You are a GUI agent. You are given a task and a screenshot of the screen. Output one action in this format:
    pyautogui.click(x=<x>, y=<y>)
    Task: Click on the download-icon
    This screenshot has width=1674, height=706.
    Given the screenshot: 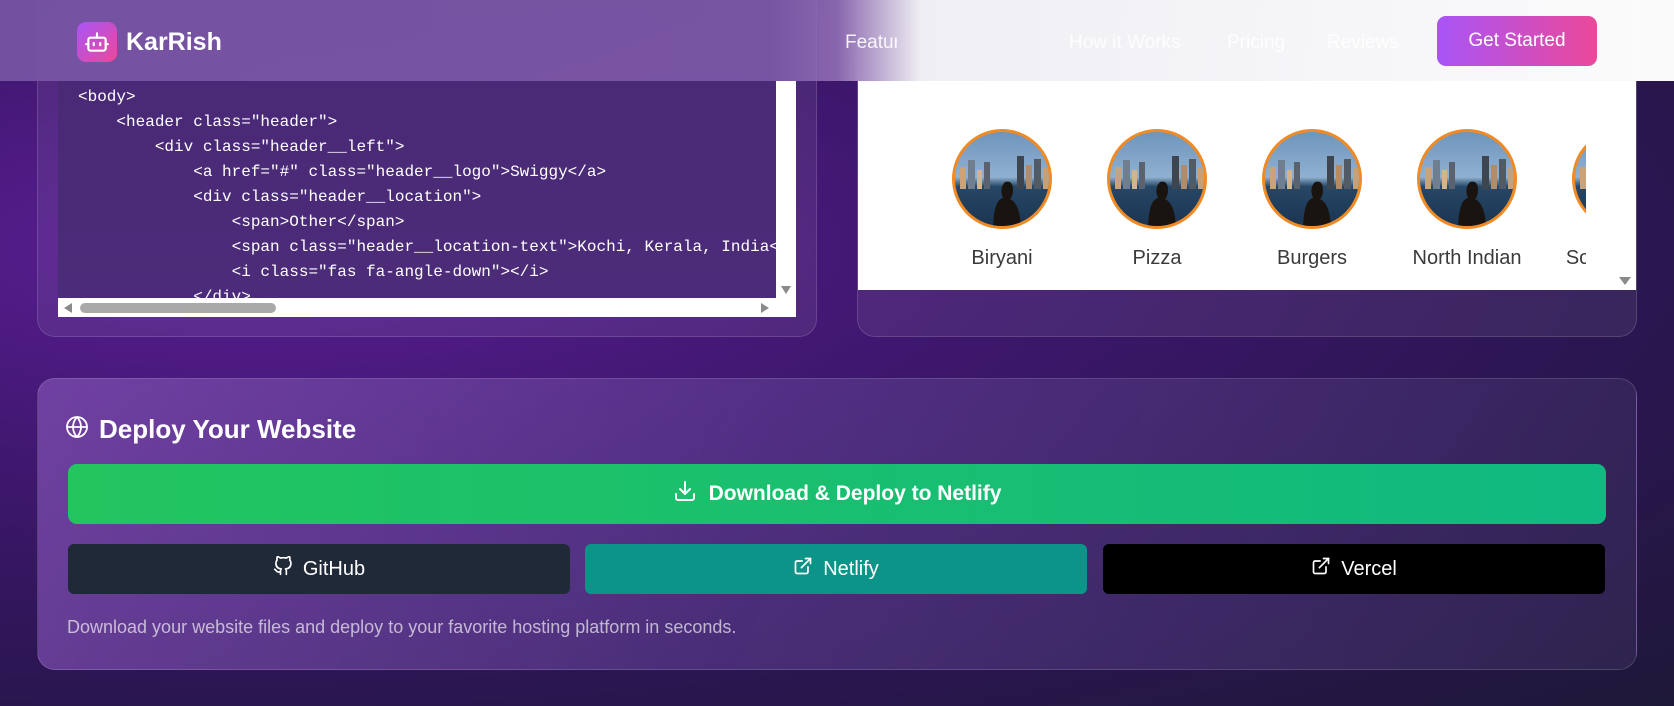 What is the action you would take?
    pyautogui.click(x=685, y=494)
    